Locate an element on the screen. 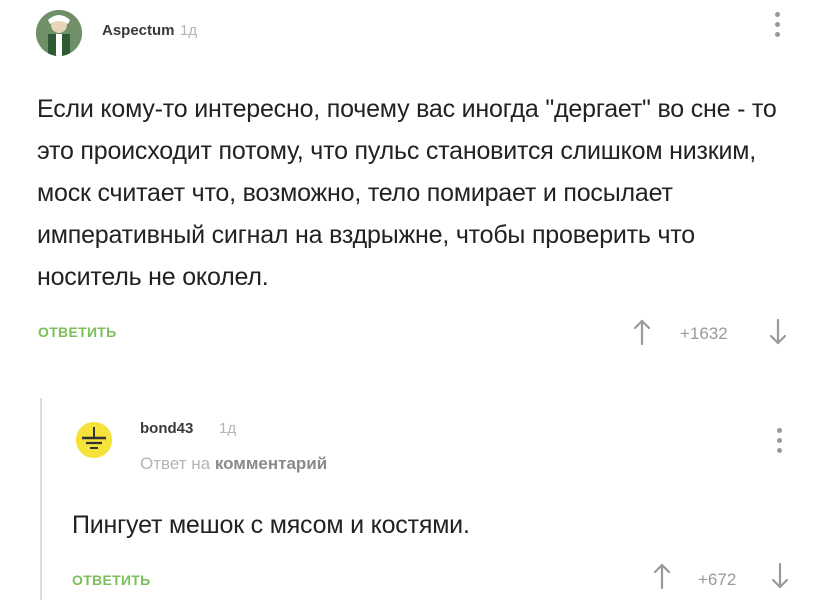 This screenshot has height=600, width=824. reply-to-link: комментарий is located at coordinates (271, 463).